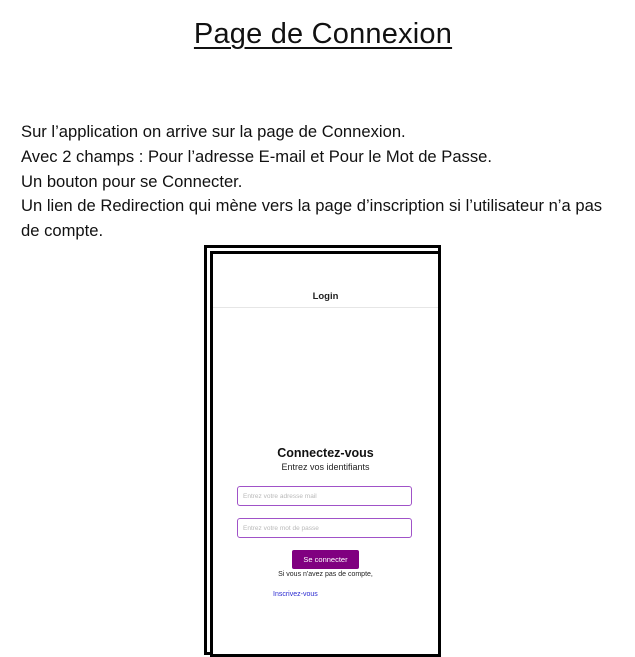 The height and width of the screenshot is (657, 635). I want to click on email-field, so click(324, 496).